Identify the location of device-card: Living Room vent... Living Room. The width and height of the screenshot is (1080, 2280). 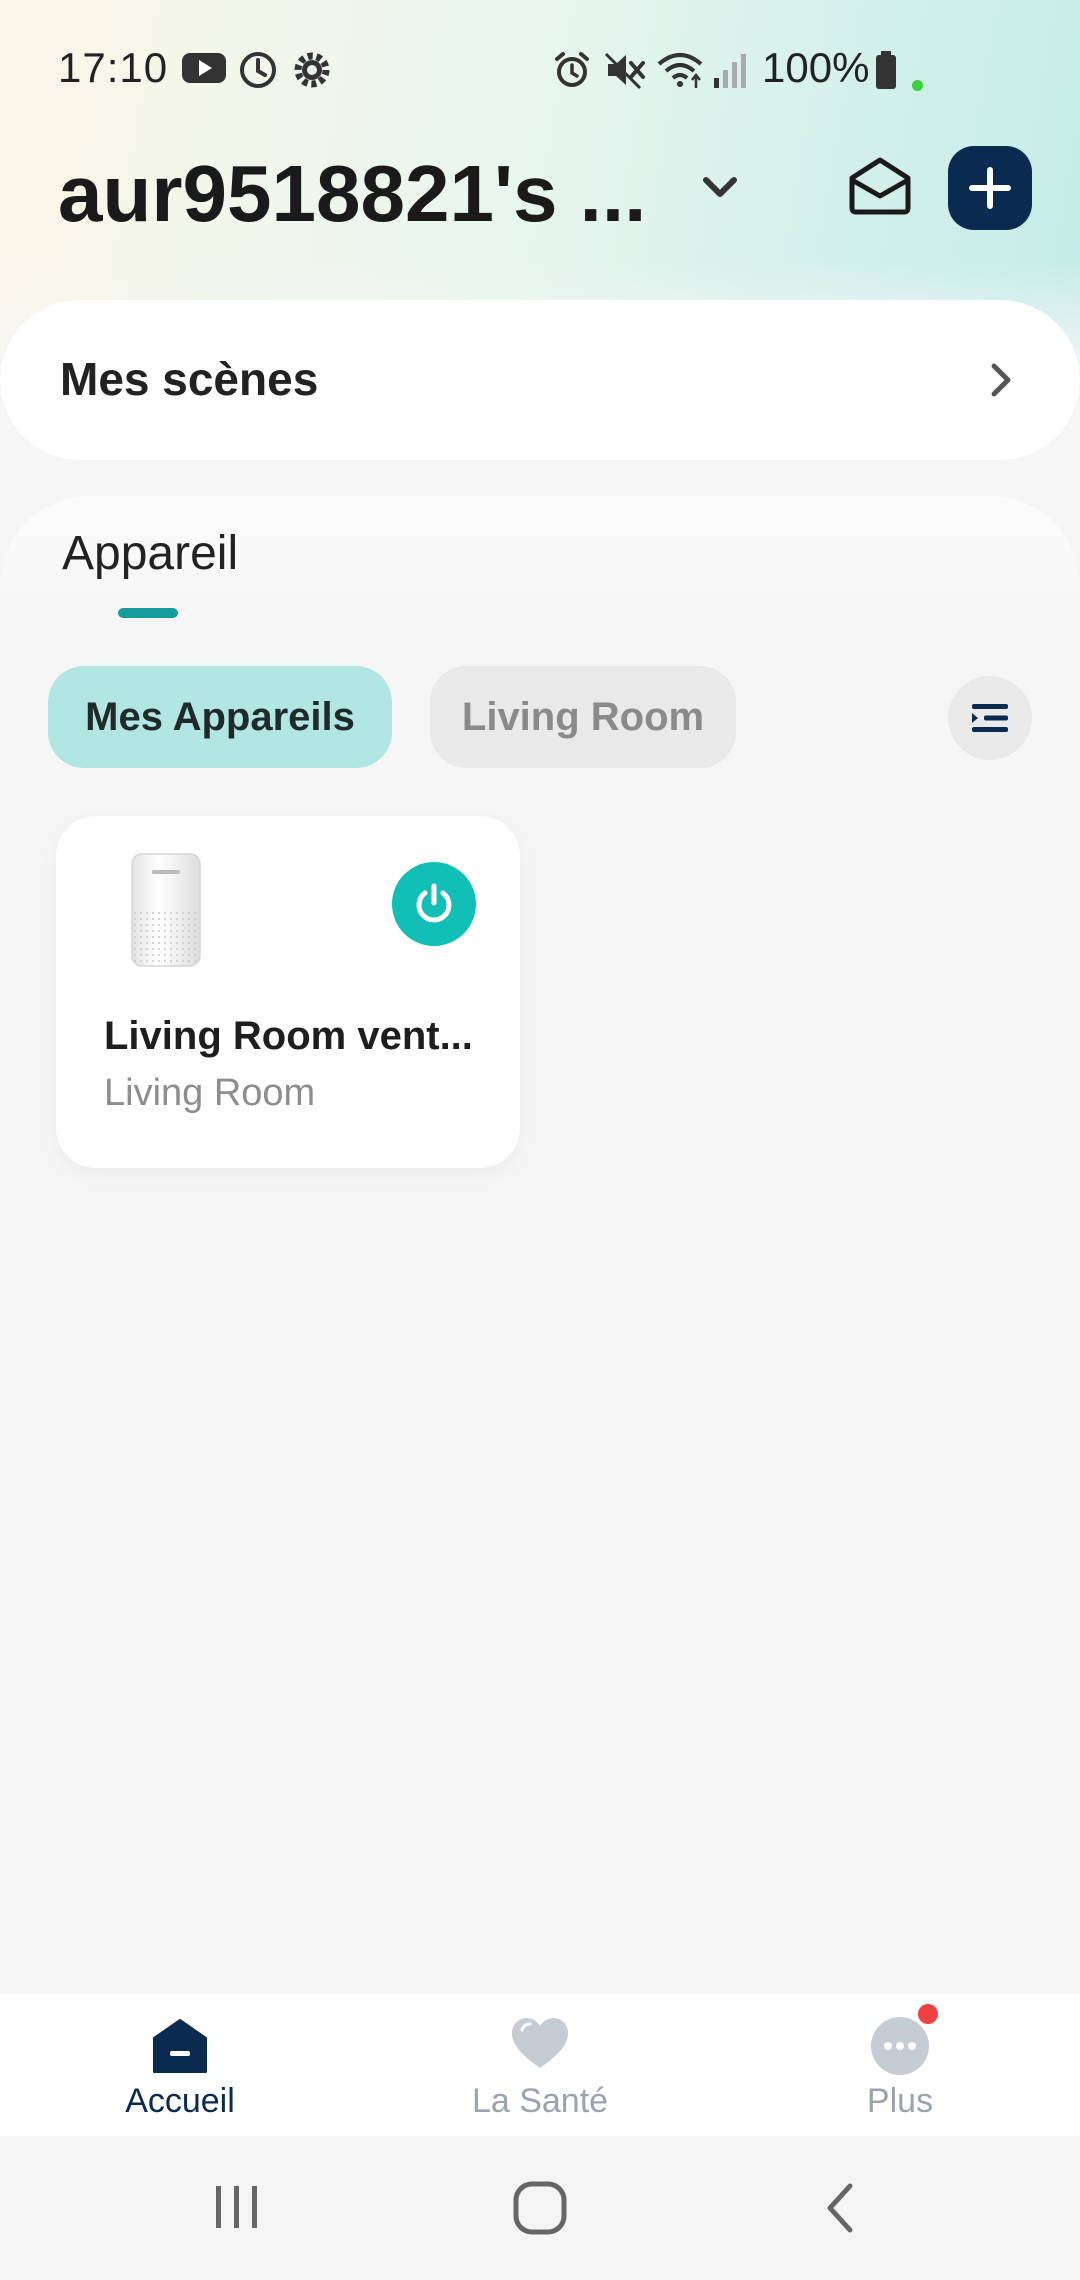
(288, 992).